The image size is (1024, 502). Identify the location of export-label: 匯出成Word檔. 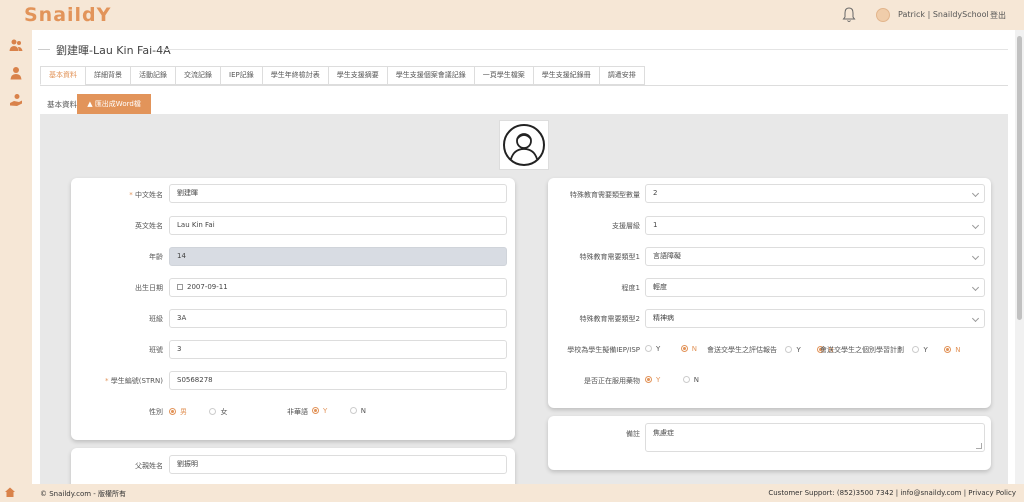
(117, 104).